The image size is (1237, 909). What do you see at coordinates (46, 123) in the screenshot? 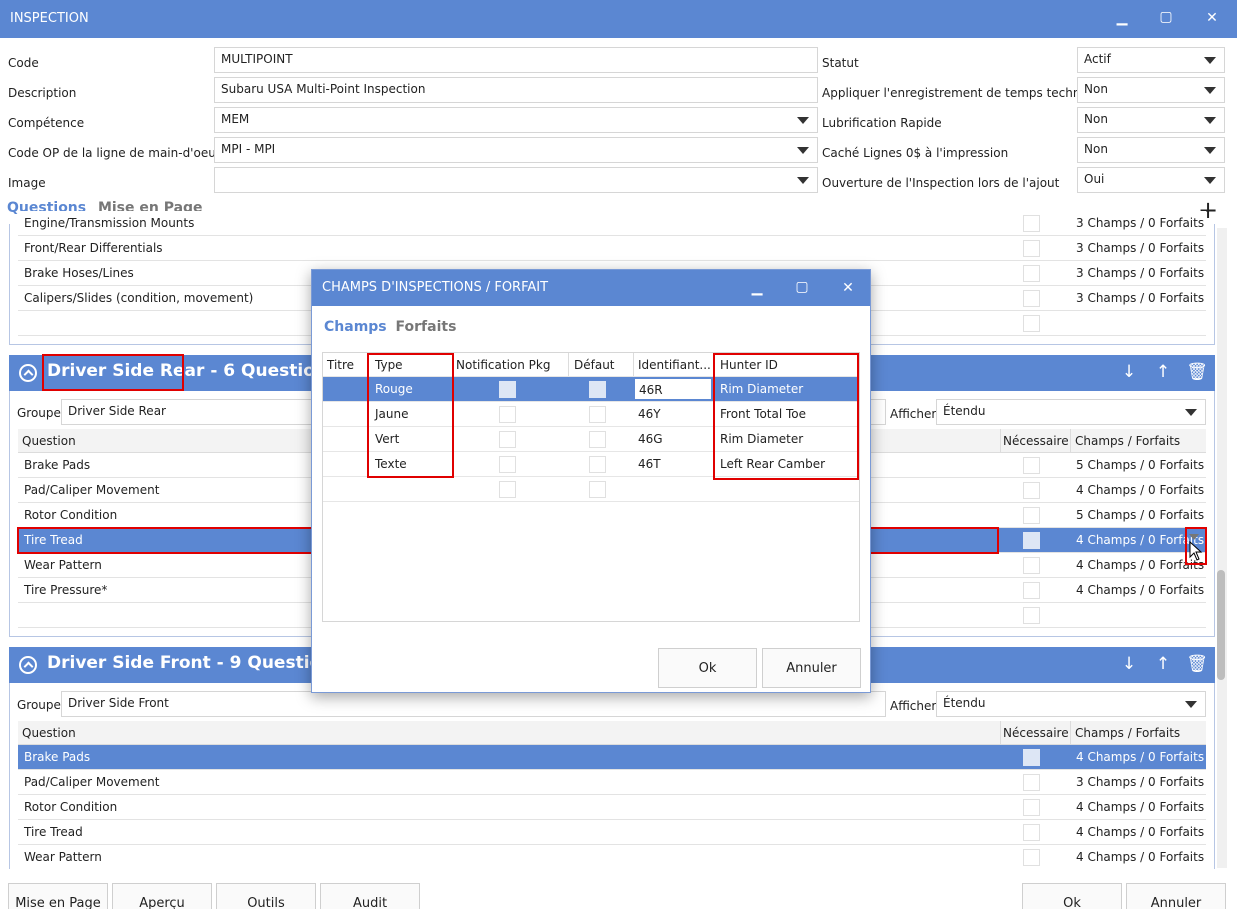
I see `competence-label: Compétence` at bounding box center [46, 123].